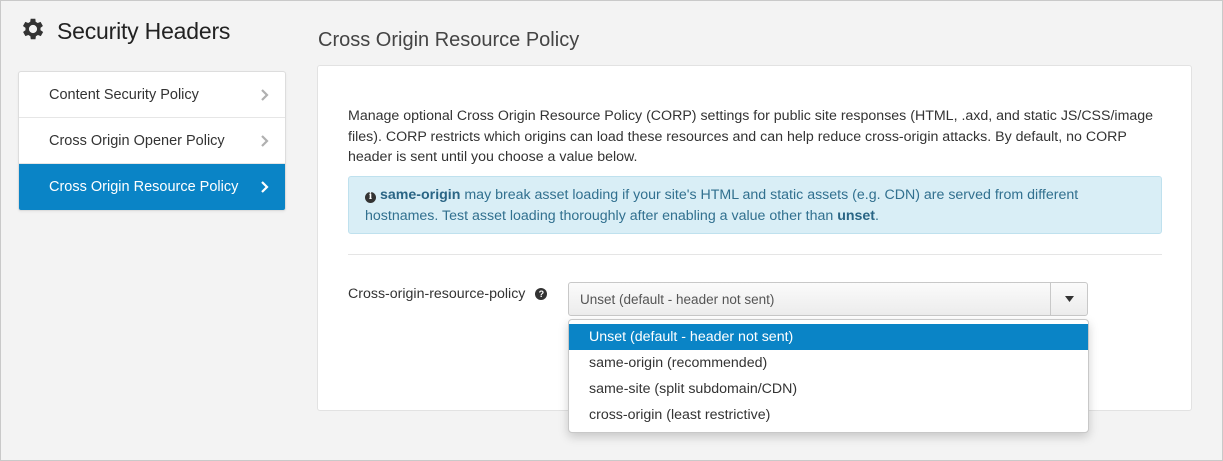 This screenshot has height=461, width=1223. Describe the element at coordinates (420, 195) in the screenshot. I see `alert-strong-same-origin: same-origin` at that location.